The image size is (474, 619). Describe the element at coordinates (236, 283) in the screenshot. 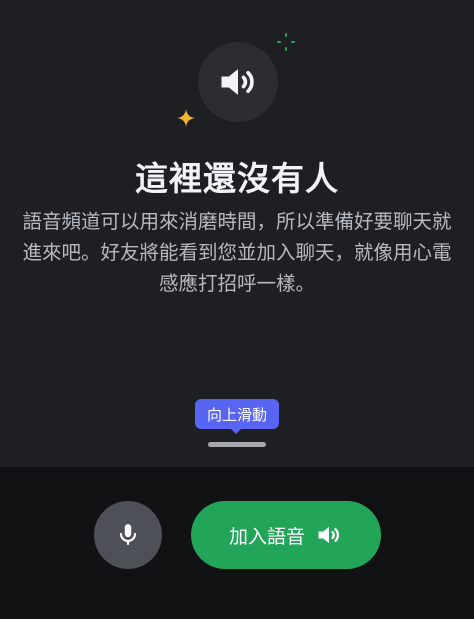

I see `description-line: 感應打招呼一樣。` at that location.